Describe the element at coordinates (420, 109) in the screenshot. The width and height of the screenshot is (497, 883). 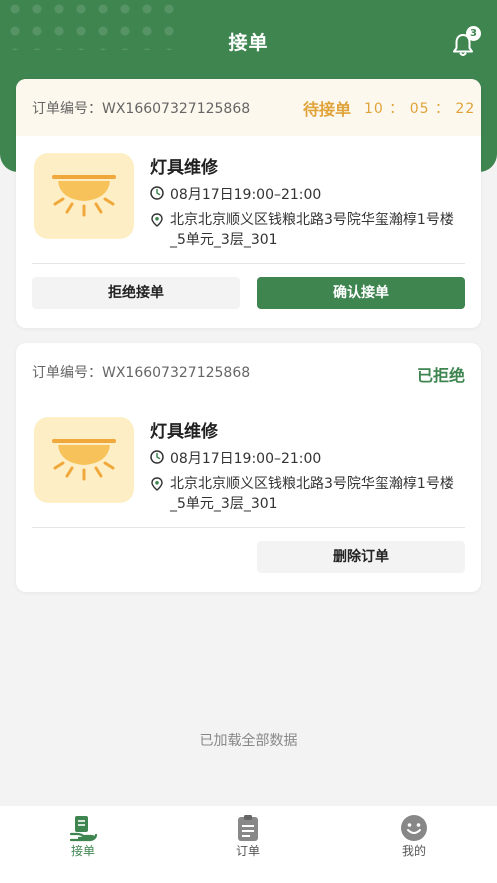
I see `countdown-timer: 10 ： 05 ： 22` at that location.